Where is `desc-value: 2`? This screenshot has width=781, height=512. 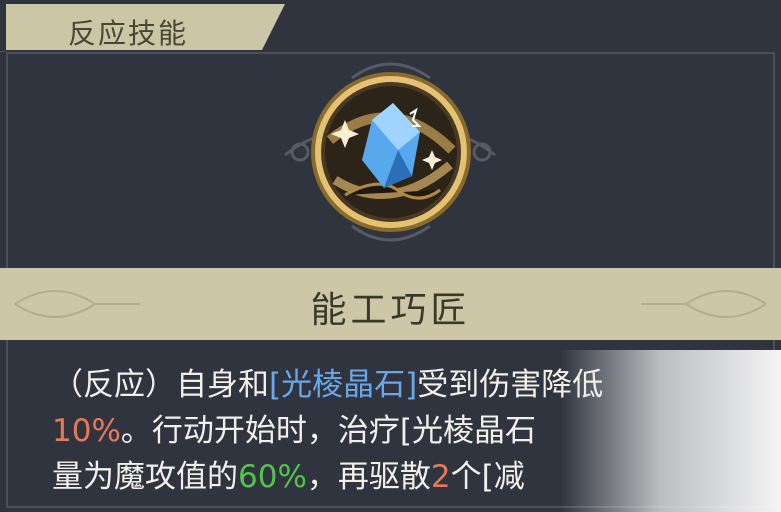
desc-value: 2 is located at coordinates (440, 477).